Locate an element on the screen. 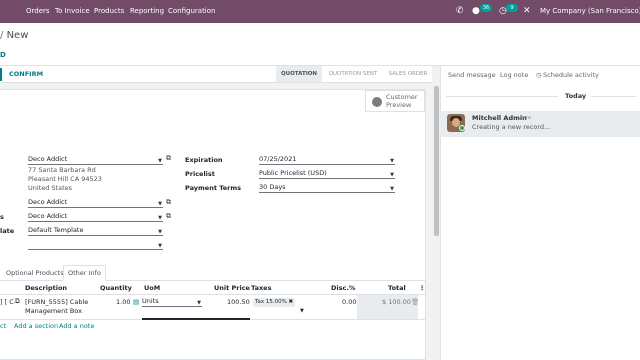  expiration-value: 07/25/2021 is located at coordinates (278, 159).